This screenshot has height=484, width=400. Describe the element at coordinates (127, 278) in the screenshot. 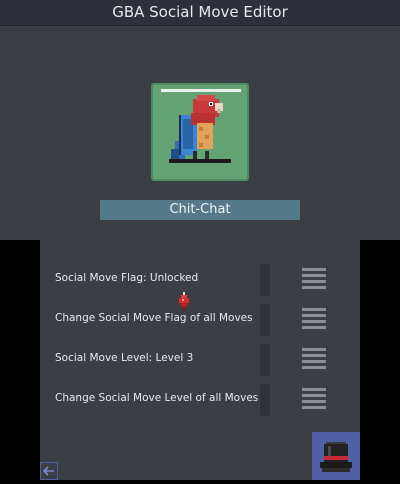

I see `option-label: Social Move Flag: Unlocked` at that location.